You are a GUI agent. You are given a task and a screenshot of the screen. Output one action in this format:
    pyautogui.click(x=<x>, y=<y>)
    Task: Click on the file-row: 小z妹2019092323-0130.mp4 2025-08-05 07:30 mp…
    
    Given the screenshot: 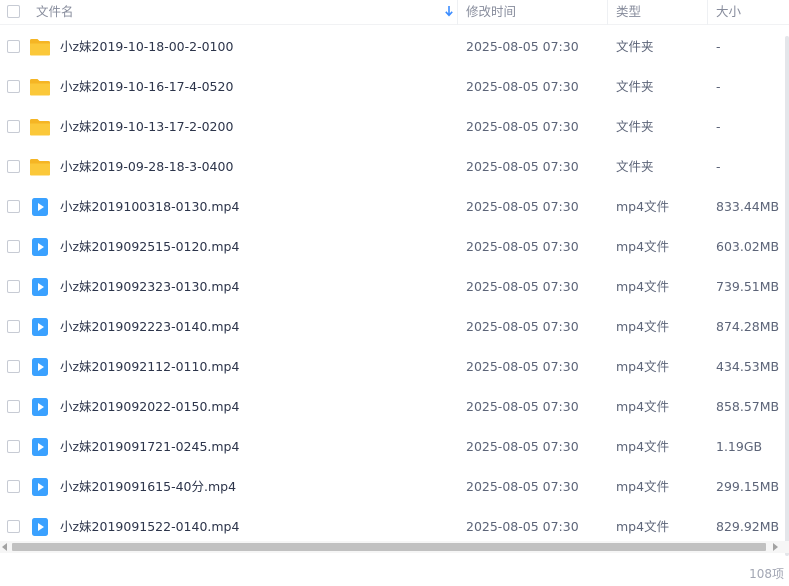 What is the action you would take?
    pyautogui.click(x=392, y=286)
    